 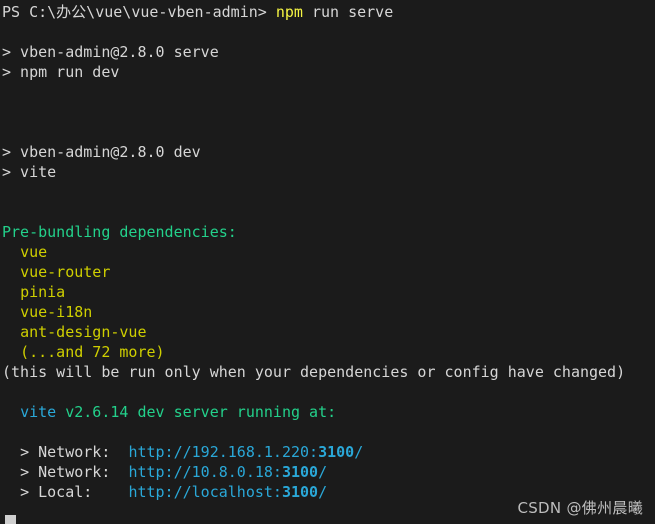 What do you see at coordinates (322, 492) in the screenshot?
I see `server-entry-url-suffix-2: /` at bounding box center [322, 492].